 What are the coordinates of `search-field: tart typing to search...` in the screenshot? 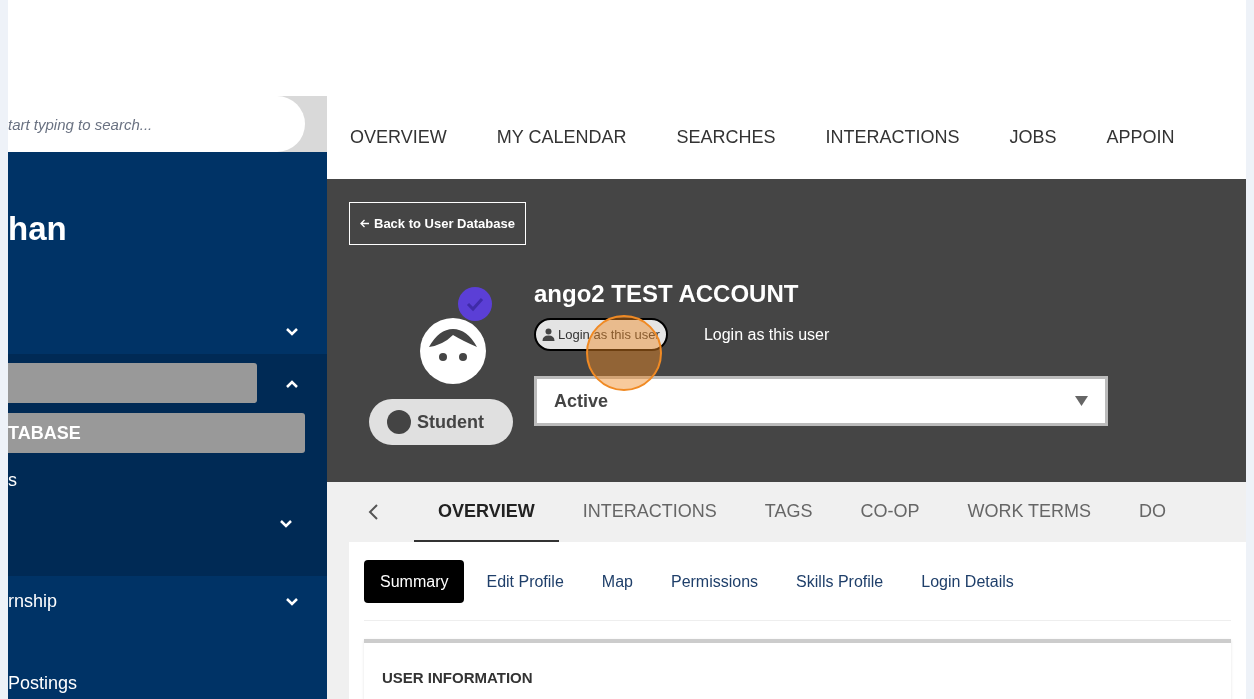 It's located at (156, 124).